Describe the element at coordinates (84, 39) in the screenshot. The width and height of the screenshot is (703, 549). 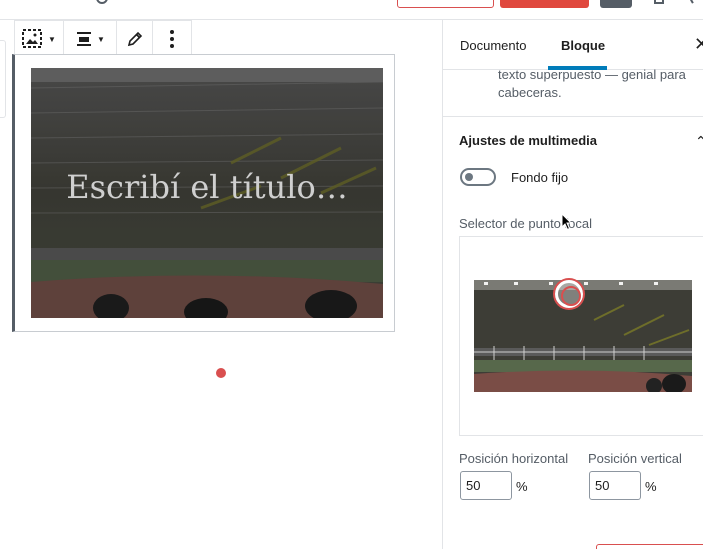
I see `align-center-icon` at that location.